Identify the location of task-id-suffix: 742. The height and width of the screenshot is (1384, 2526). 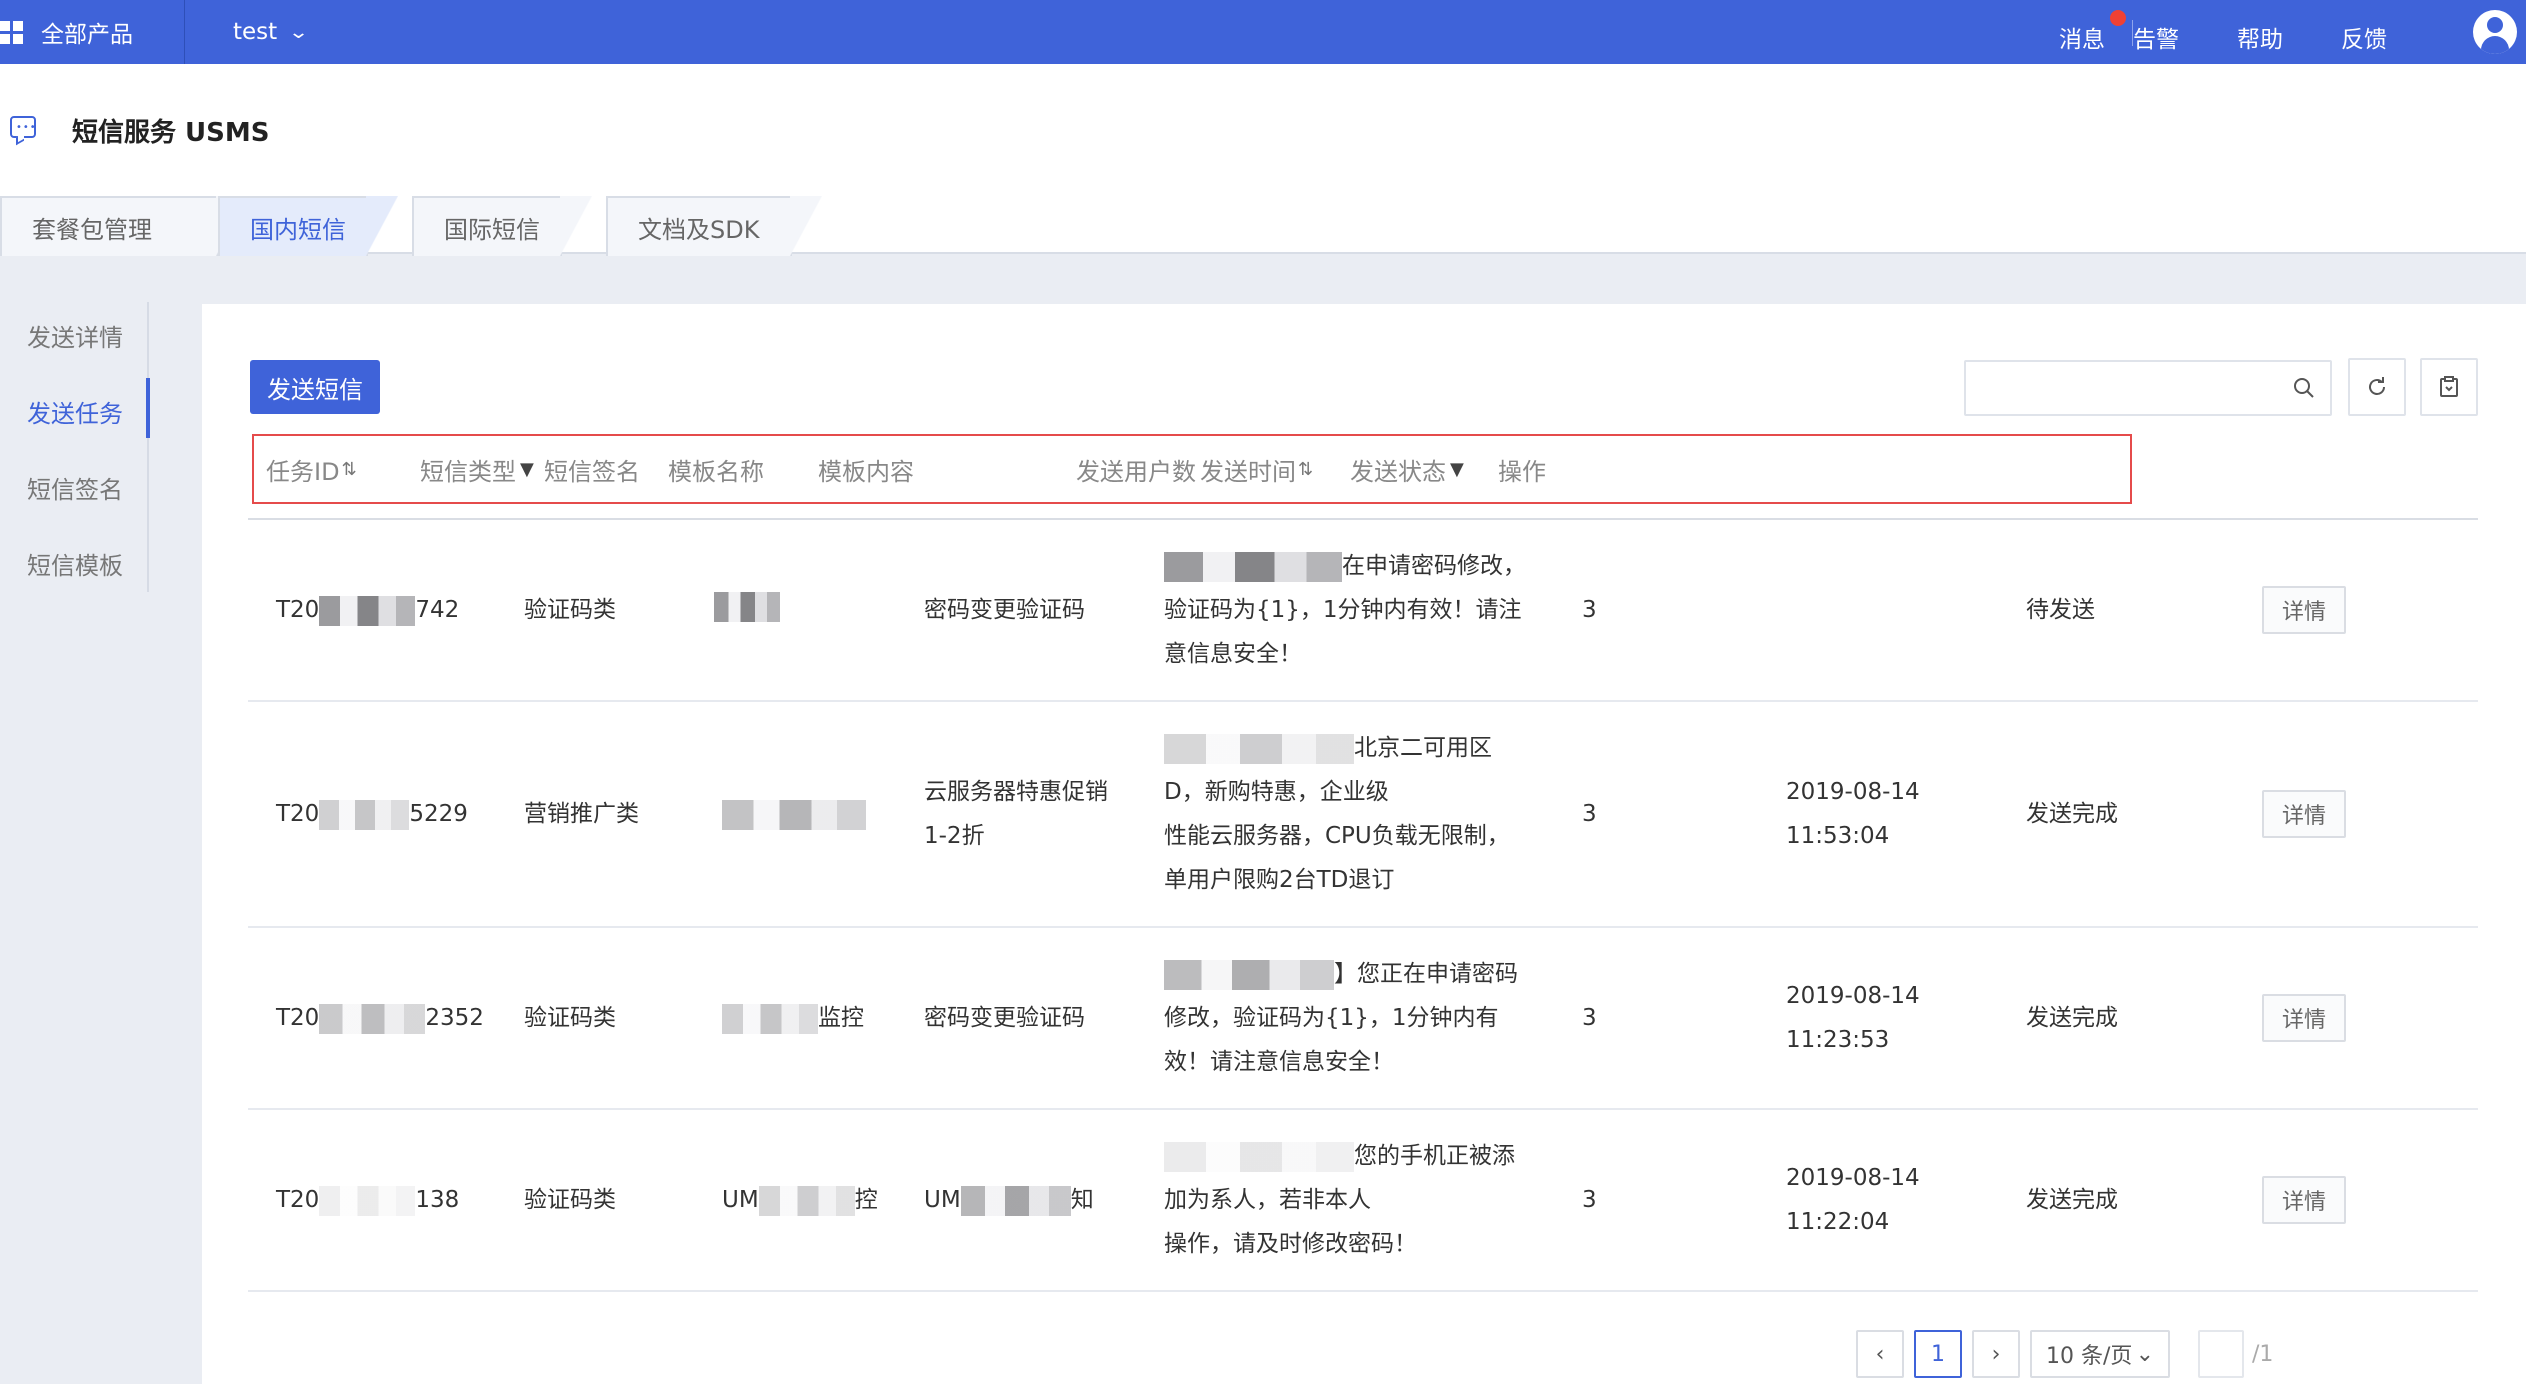
(437, 610).